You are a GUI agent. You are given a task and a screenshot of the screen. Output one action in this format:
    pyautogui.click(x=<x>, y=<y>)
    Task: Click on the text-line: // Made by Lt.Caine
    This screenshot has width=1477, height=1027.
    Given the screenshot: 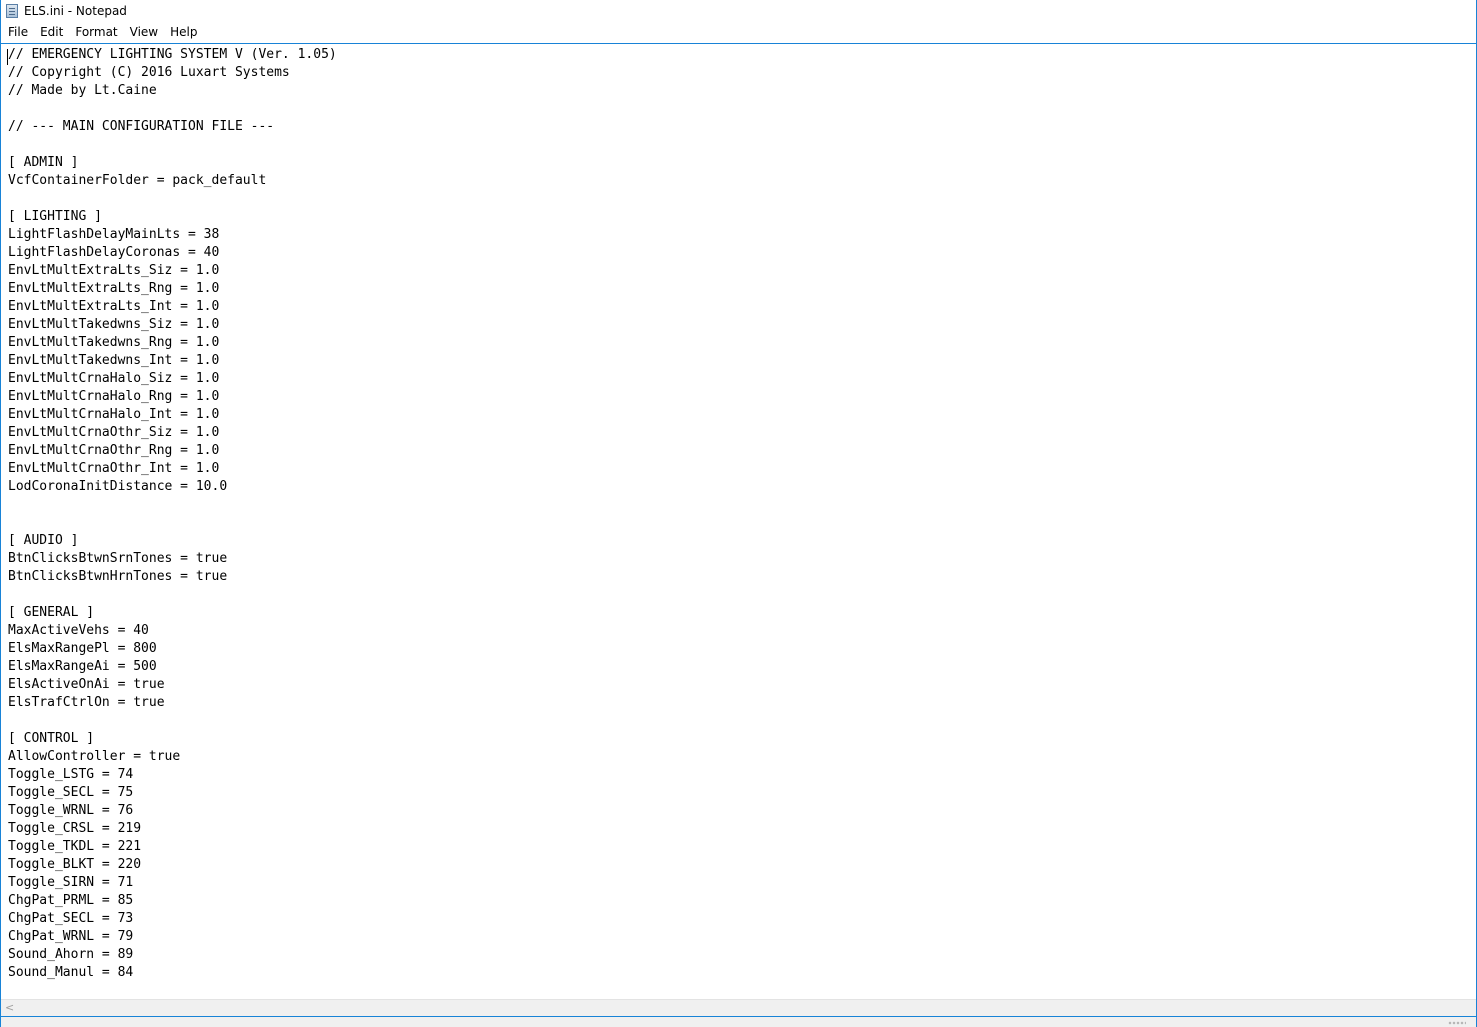 What is the action you would take?
    pyautogui.click(x=172, y=91)
    